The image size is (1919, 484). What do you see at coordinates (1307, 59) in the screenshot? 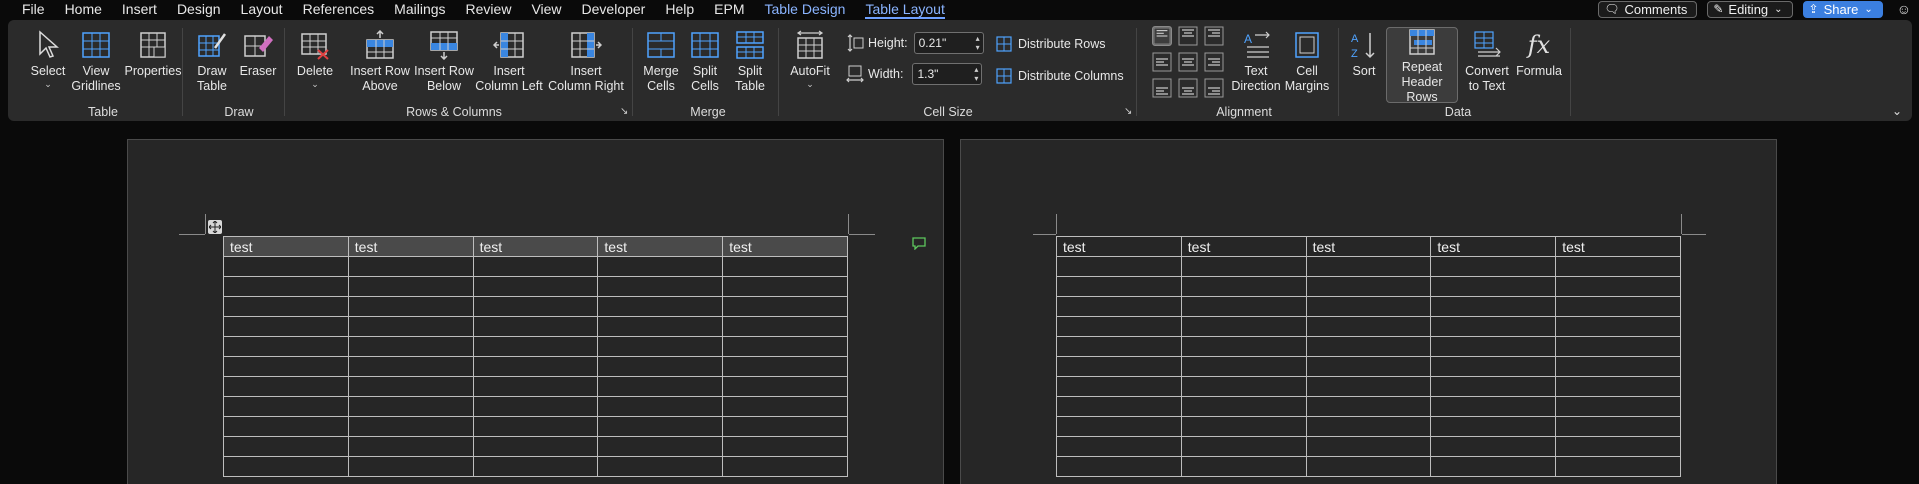
I see `cell-margins-button: Cell Margins` at bounding box center [1307, 59].